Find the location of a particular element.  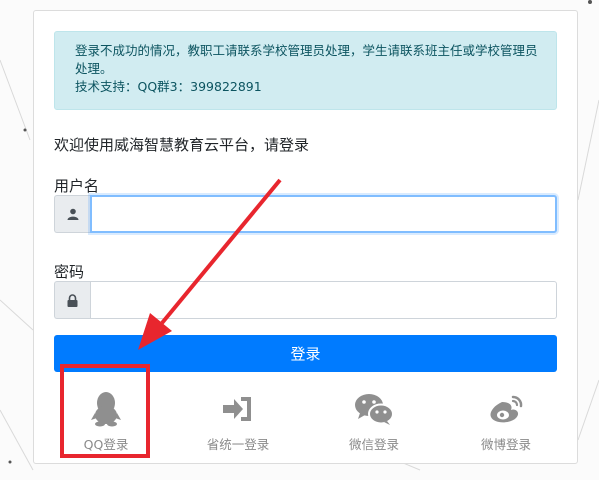

wechat-login-label: 微信登录 is located at coordinates (373, 444).